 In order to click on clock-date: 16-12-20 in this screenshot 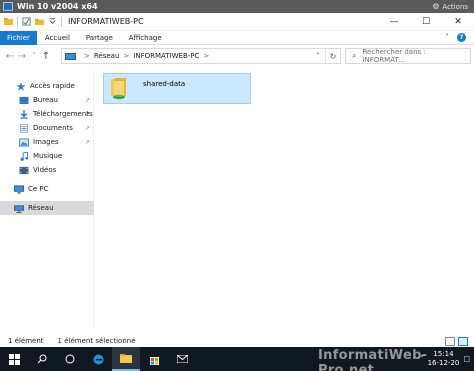, I will do `click(443, 363)`.